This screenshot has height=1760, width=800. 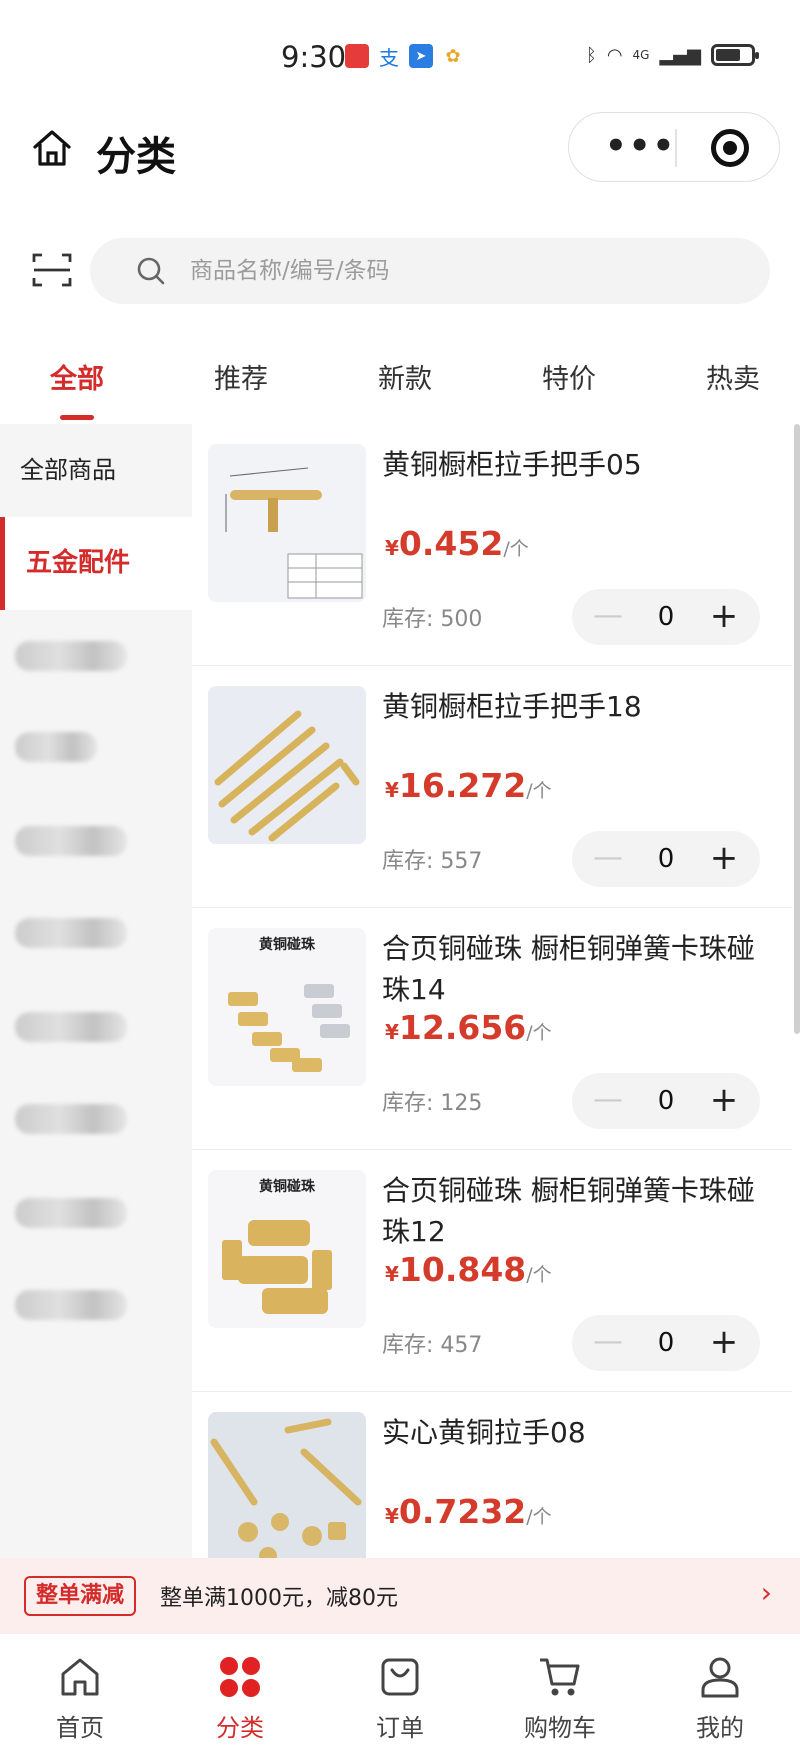 I want to click on close-target-icon, so click(x=730, y=148).